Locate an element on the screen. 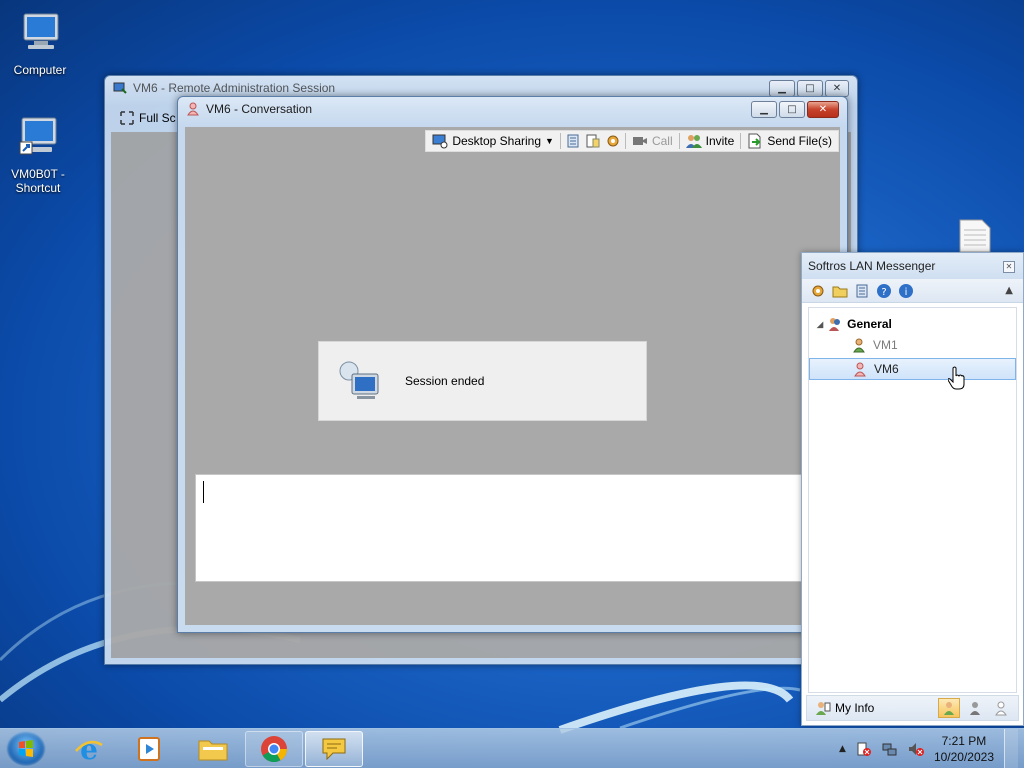  invite-label: Invite is located at coordinates (720, 141).